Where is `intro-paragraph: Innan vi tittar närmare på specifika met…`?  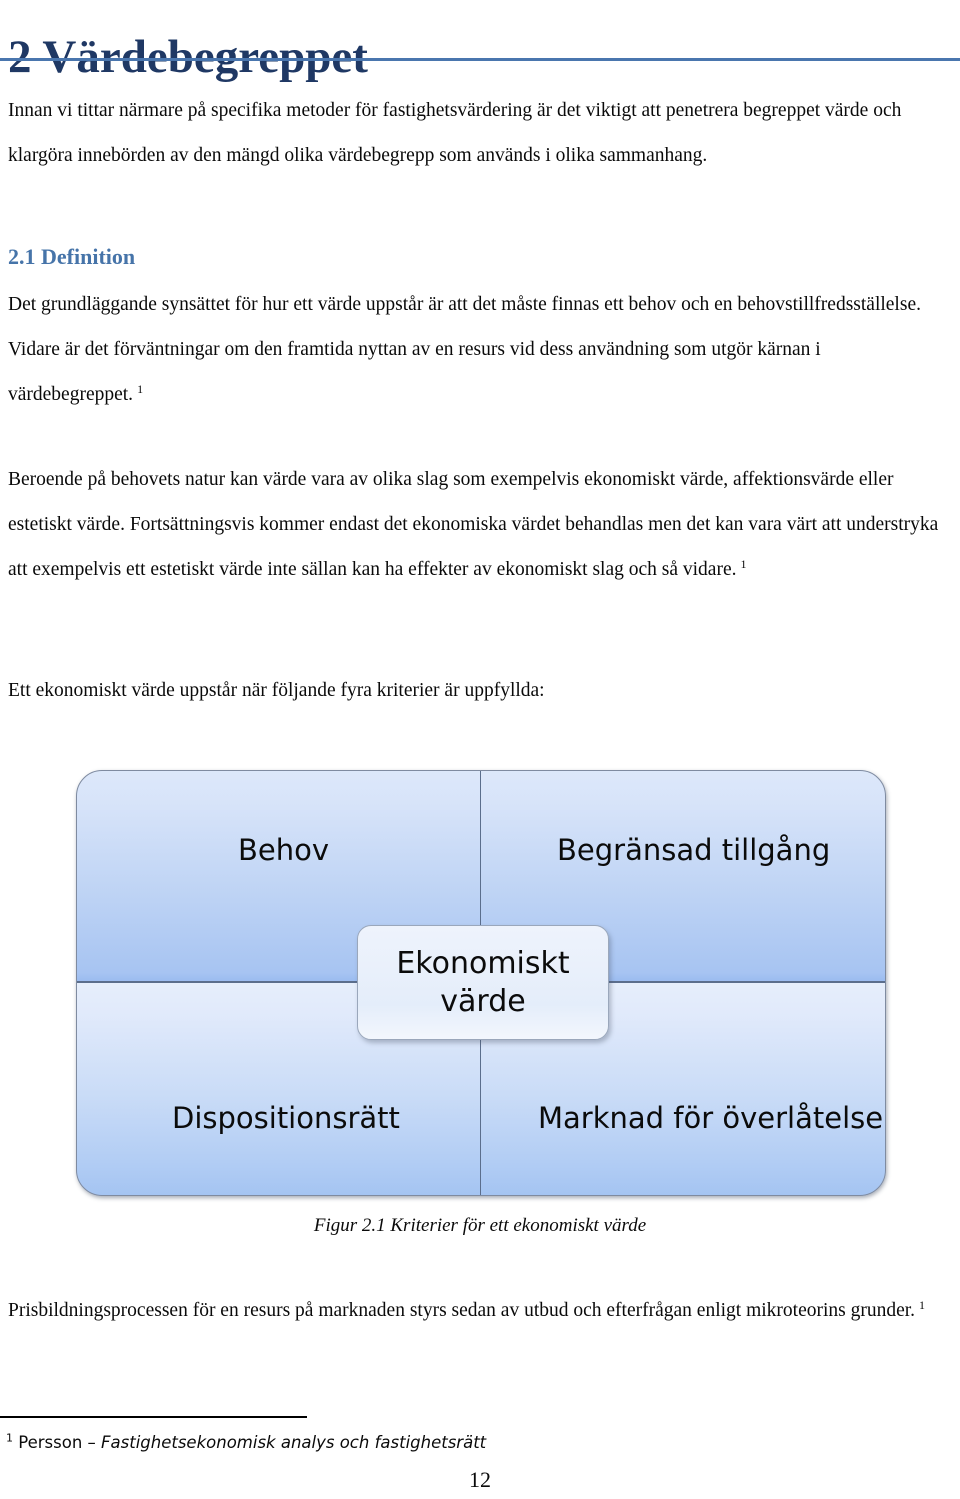
intro-paragraph: Innan vi tittar närmare på specifika met… is located at coordinates (480, 133).